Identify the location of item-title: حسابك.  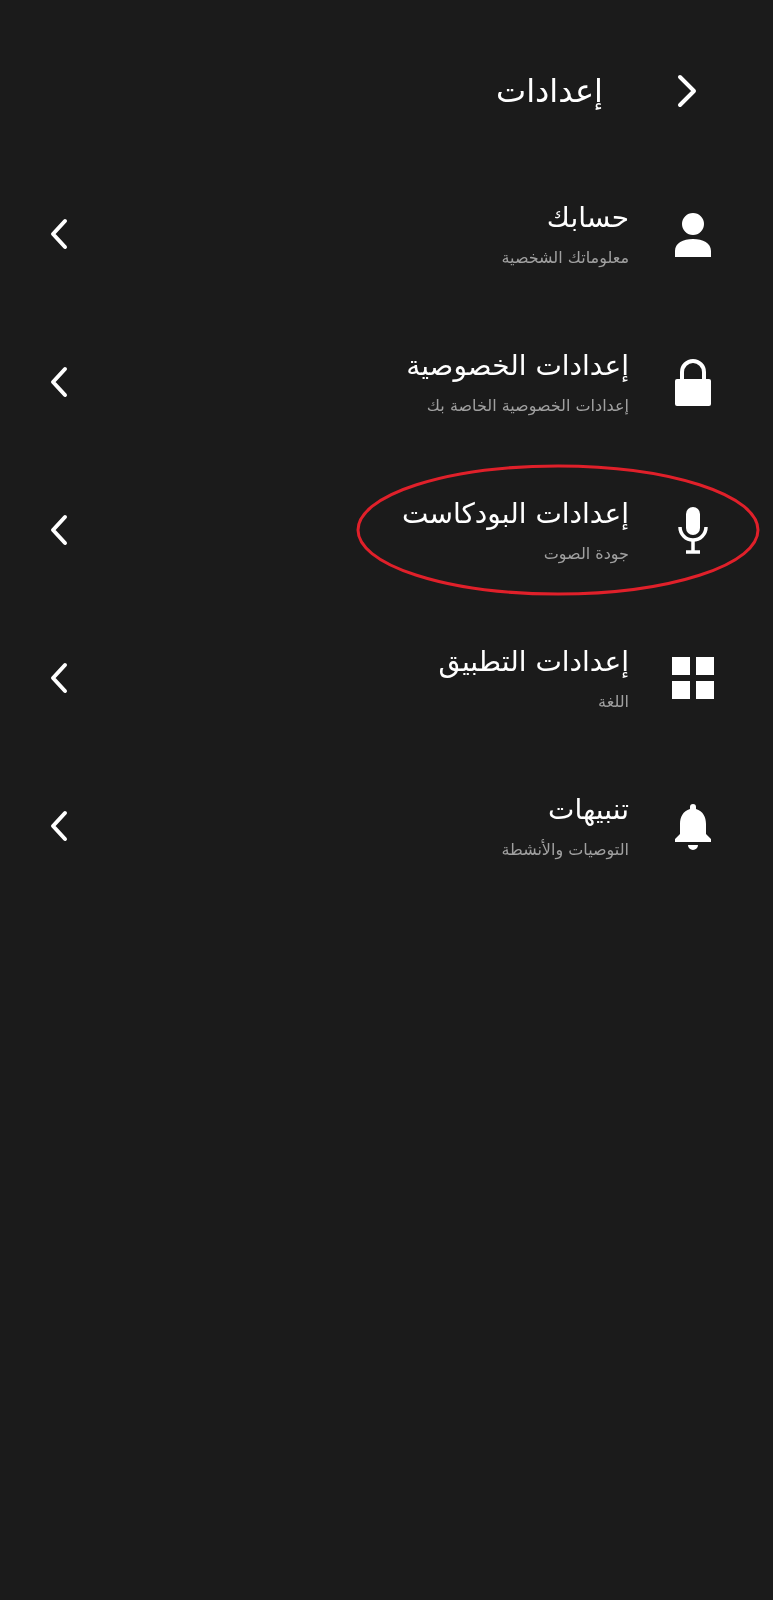
(565, 217).